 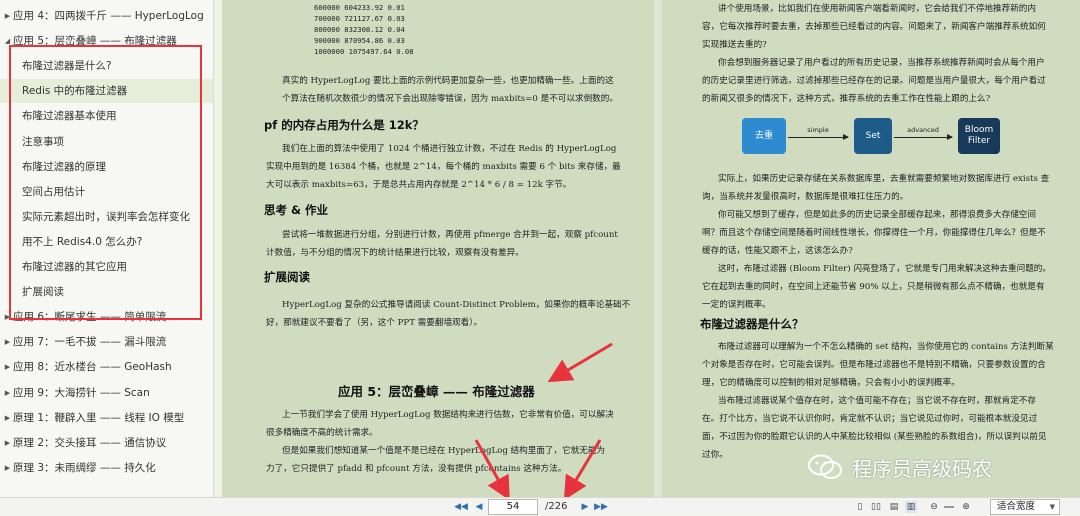 I want to click on book-view-icon: ▥, so click(x=911, y=507).